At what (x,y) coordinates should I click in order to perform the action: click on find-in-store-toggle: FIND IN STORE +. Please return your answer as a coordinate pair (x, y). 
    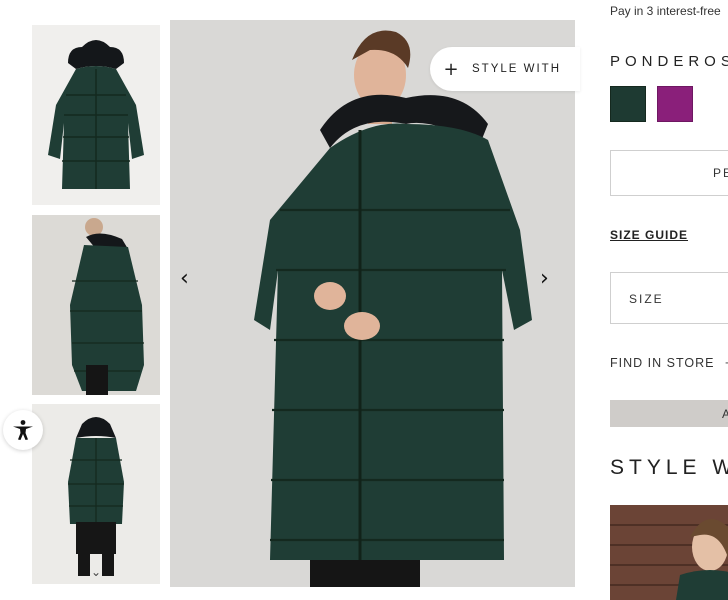
    Looking at the image, I should click on (669, 363).